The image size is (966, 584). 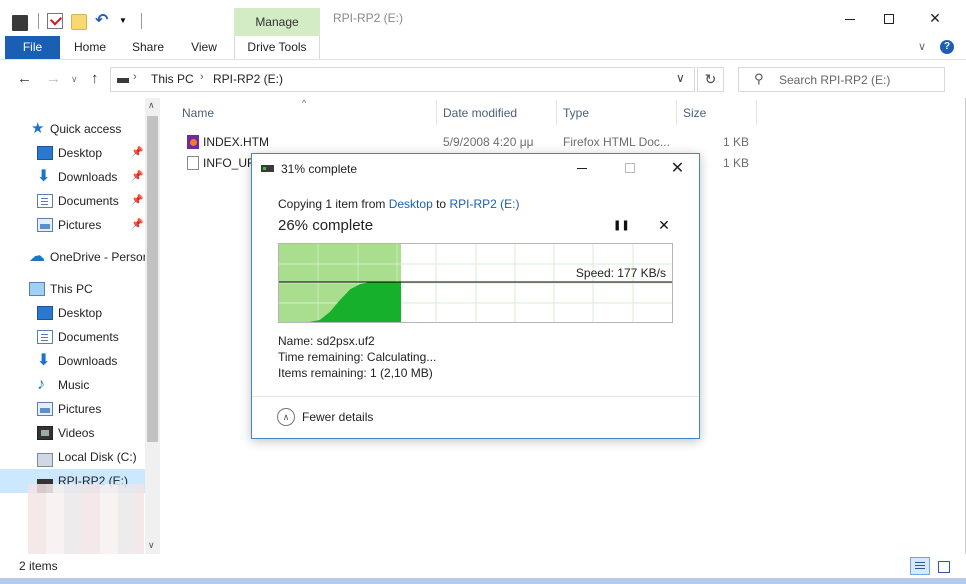 What do you see at coordinates (103, 20) in the screenshot?
I see `undo-icon: ↶` at bounding box center [103, 20].